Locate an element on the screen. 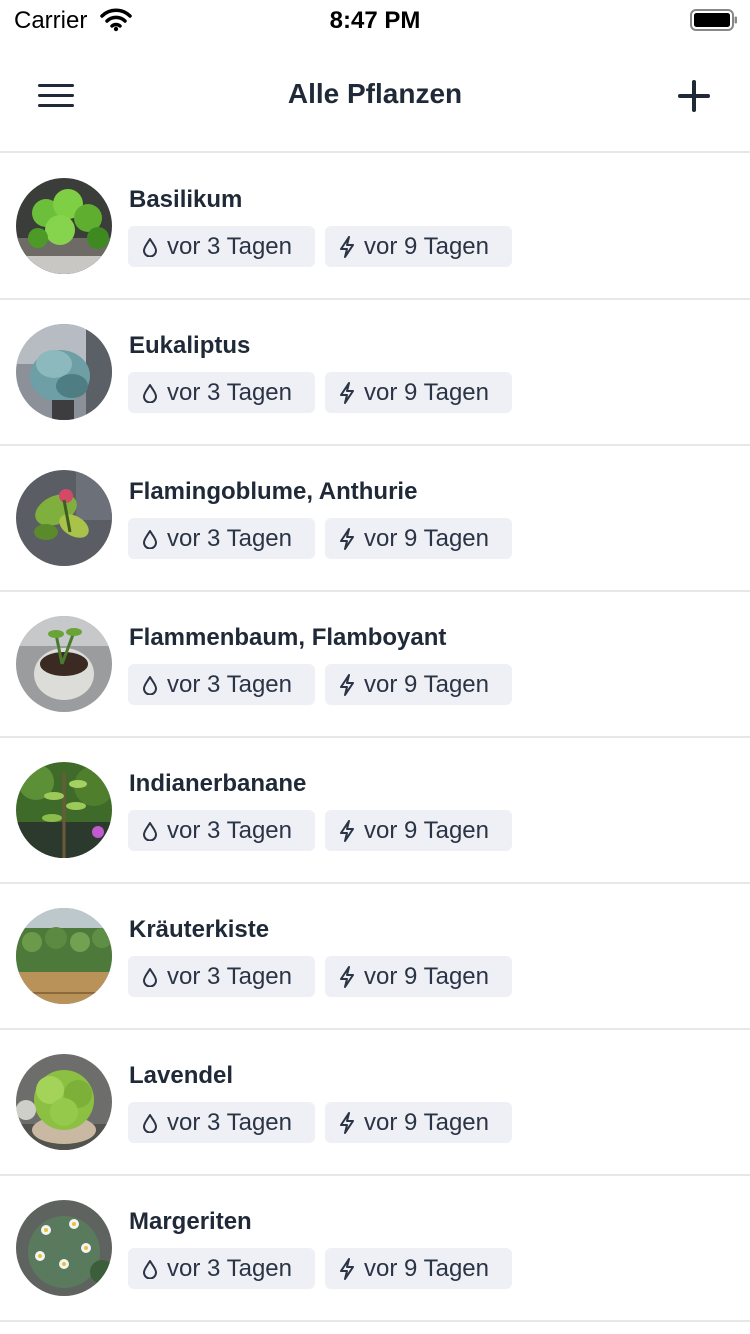  plant-name: Flamingoblume, Anthurie is located at coordinates (273, 491).